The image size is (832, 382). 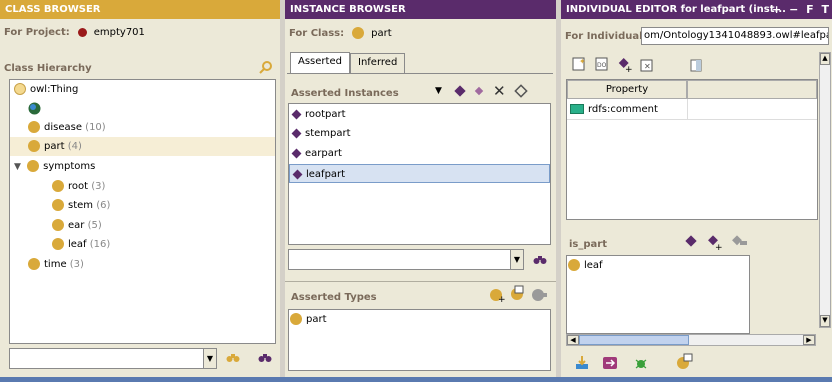 I want to click on globe-icon, so click(x=34, y=108).